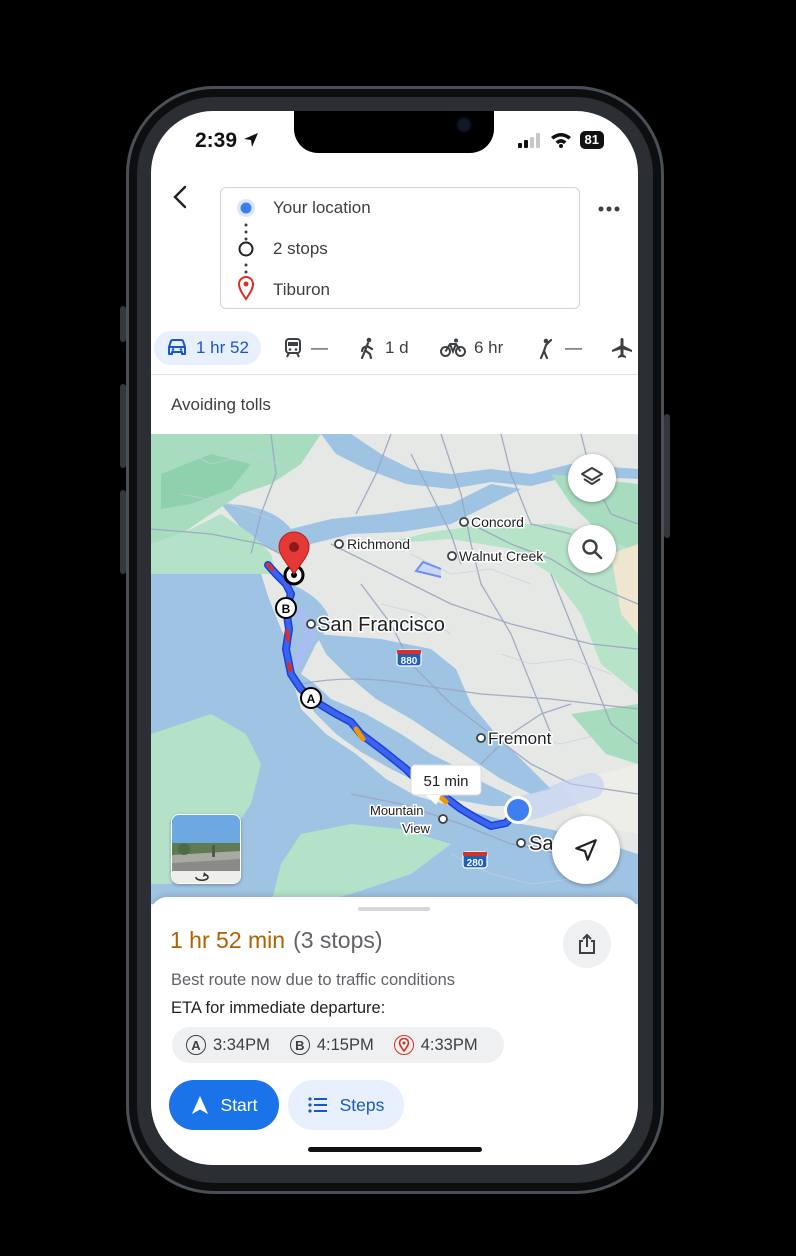  I want to click on highway-280-shield: 280, so click(475, 860).